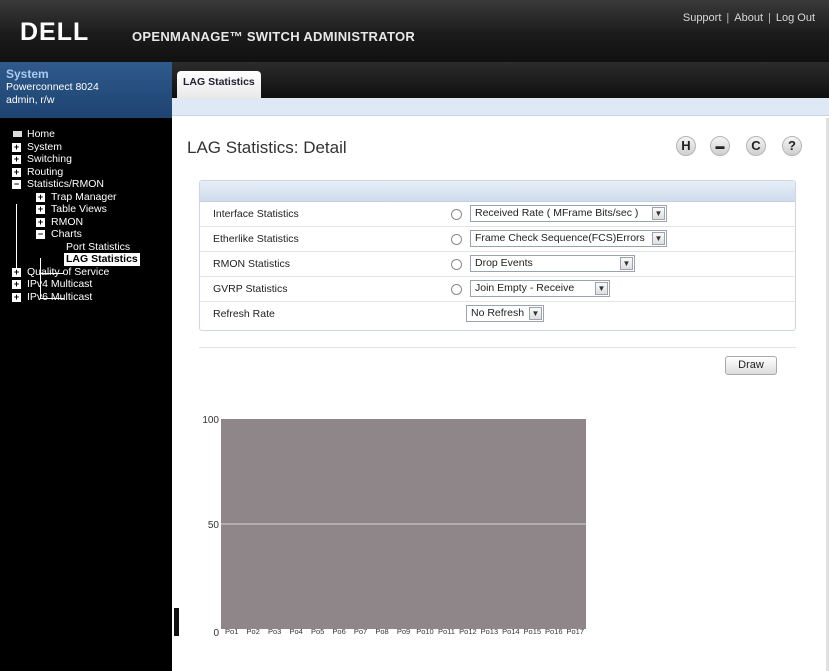  What do you see at coordinates (425, 631) in the screenshot?
I see `x-tick-label: Po10` at bounding box center [425, 631].